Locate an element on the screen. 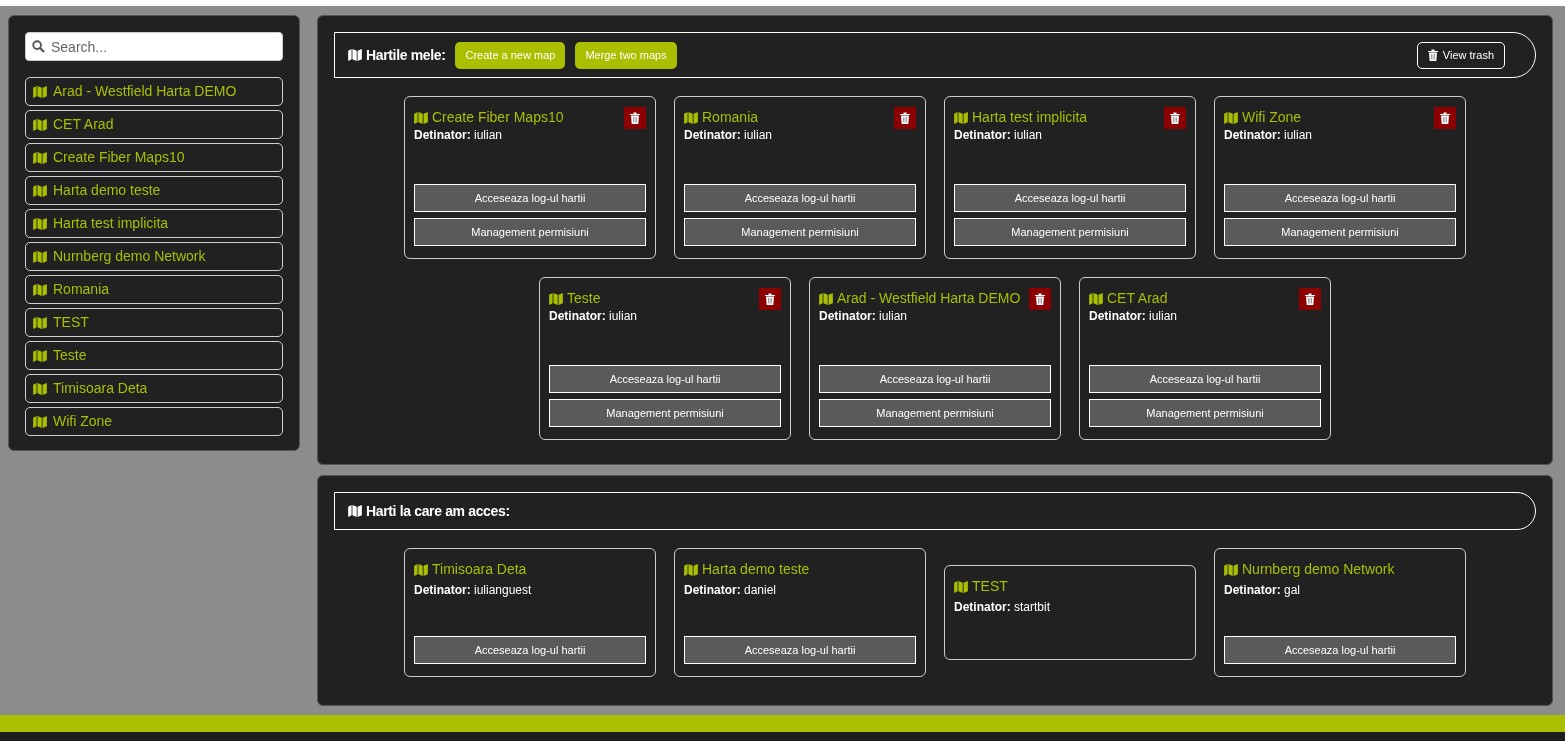  owner-text: Detinator: daniel is located at coordinates (731, 591).